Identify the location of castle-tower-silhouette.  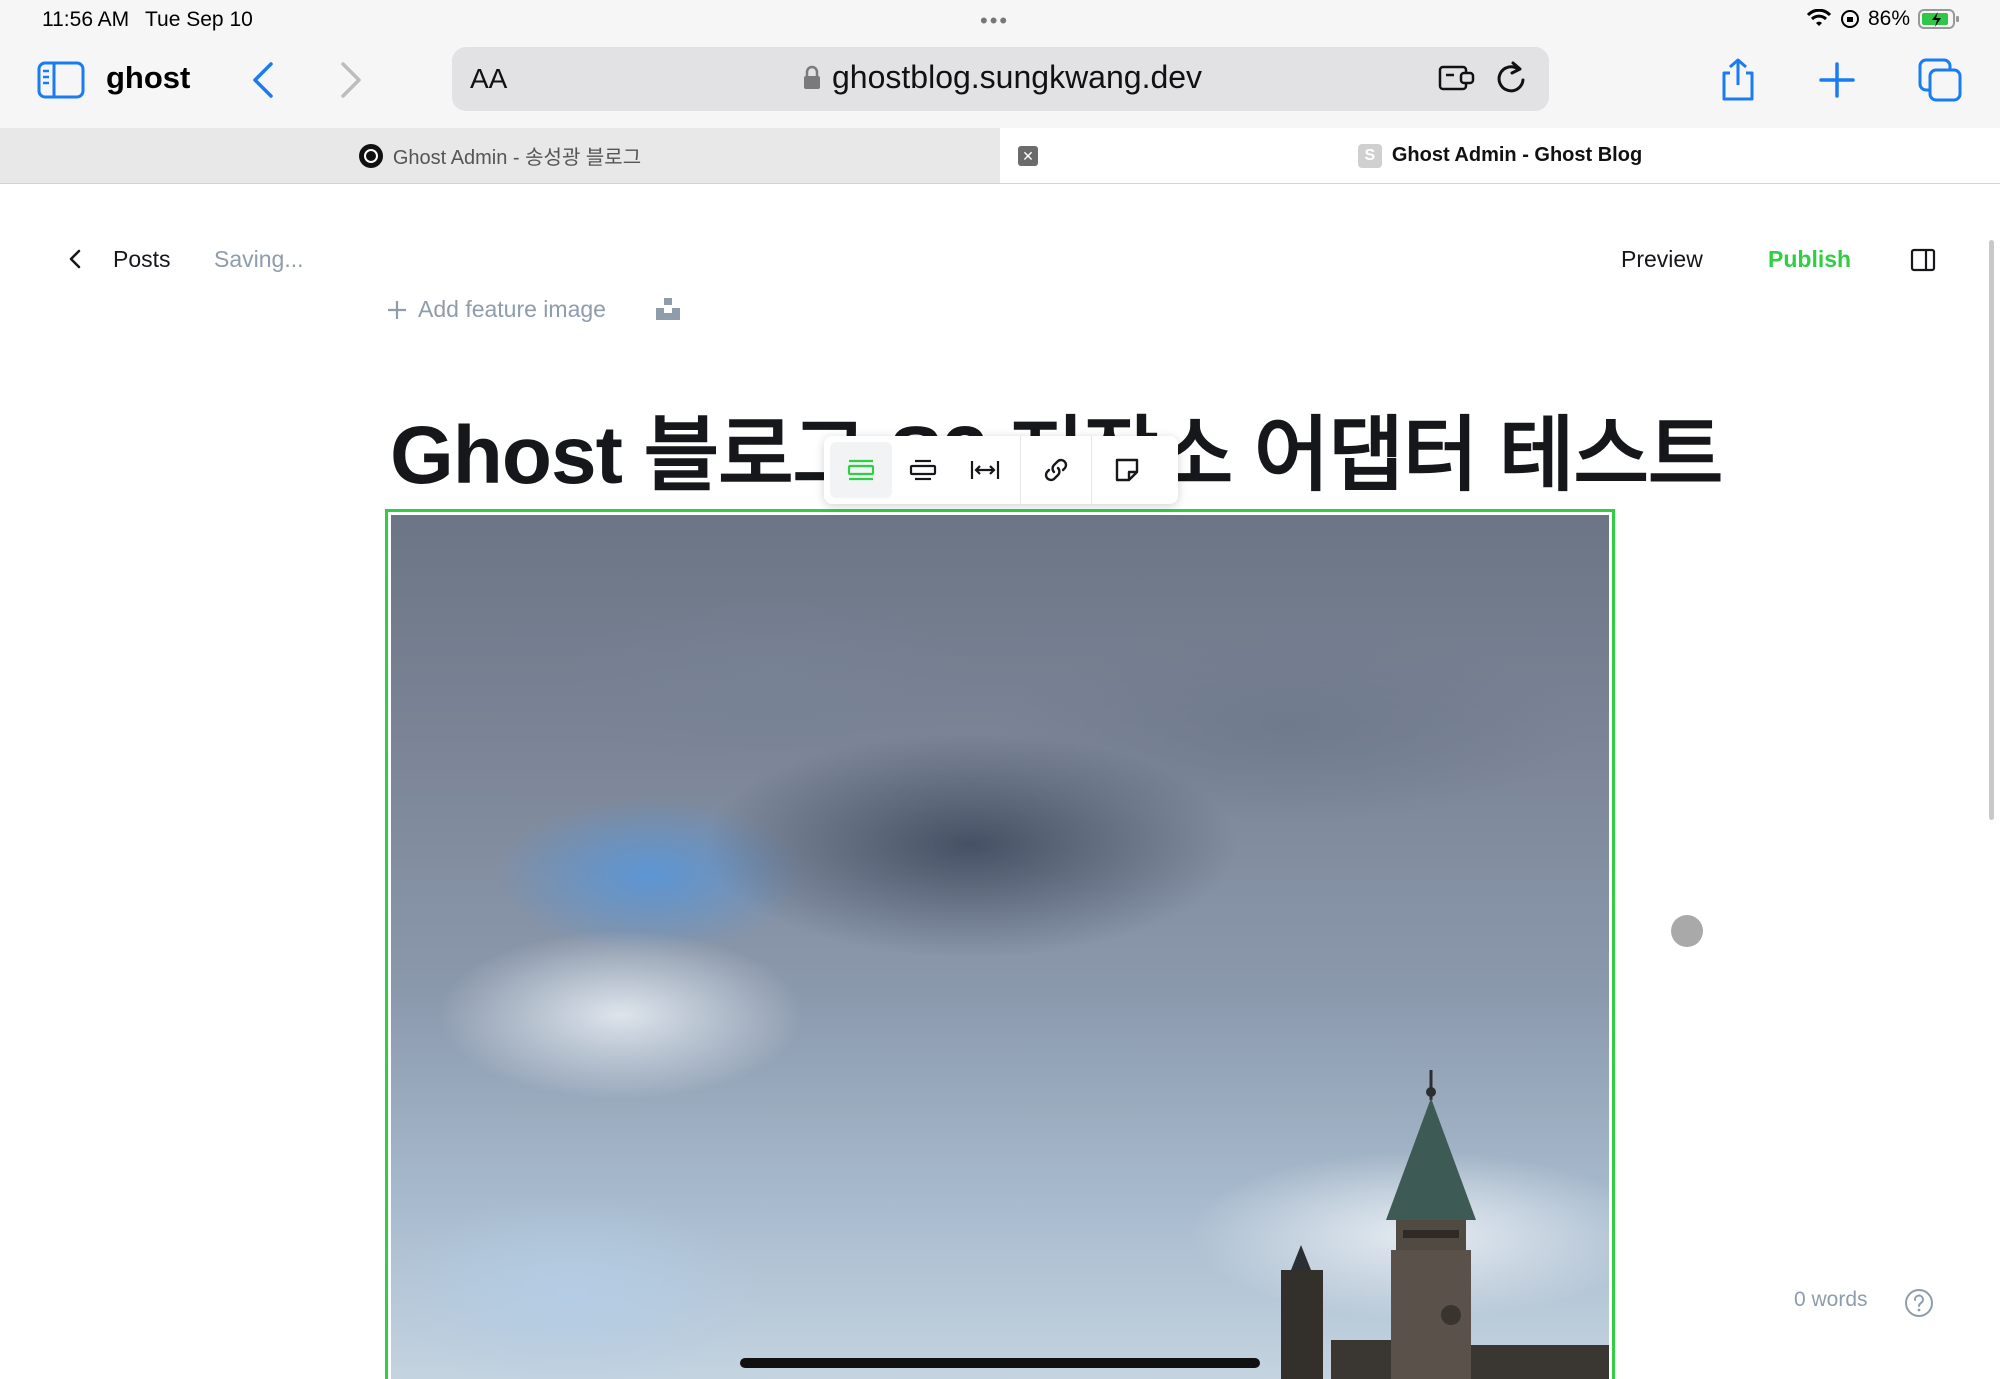
(1445, 1224).